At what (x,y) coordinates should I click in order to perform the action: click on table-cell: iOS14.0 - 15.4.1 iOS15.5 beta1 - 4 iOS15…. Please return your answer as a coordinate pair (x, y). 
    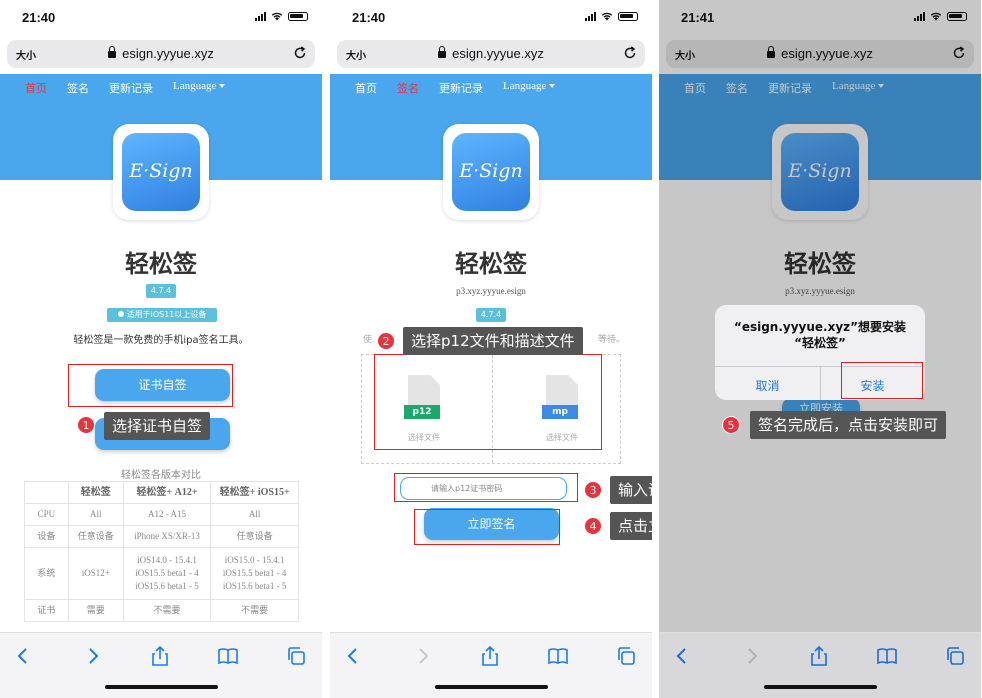
    Looking at the image, I should click on (167, 573).